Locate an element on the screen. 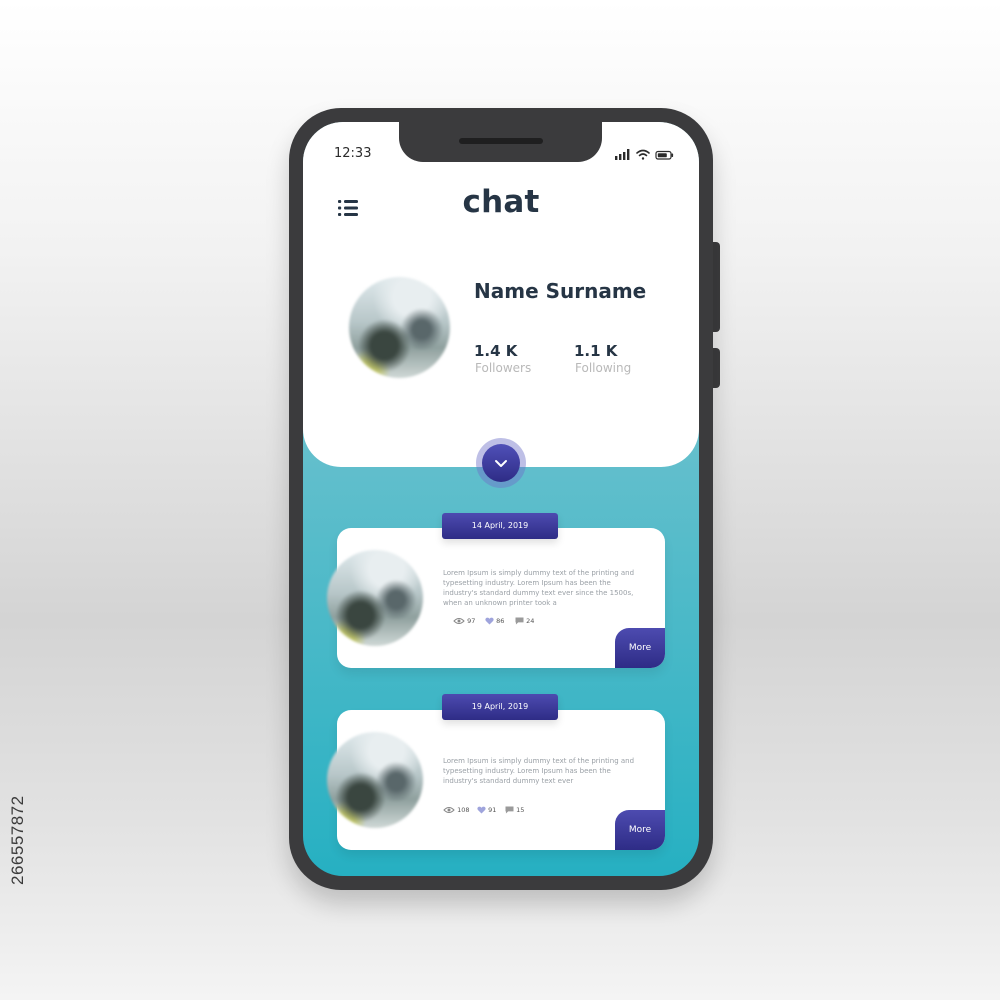 The height and width of the screenshot is (1000, 1000). stock-watermark-id: 266557872 is located at coordinates (17, 840).